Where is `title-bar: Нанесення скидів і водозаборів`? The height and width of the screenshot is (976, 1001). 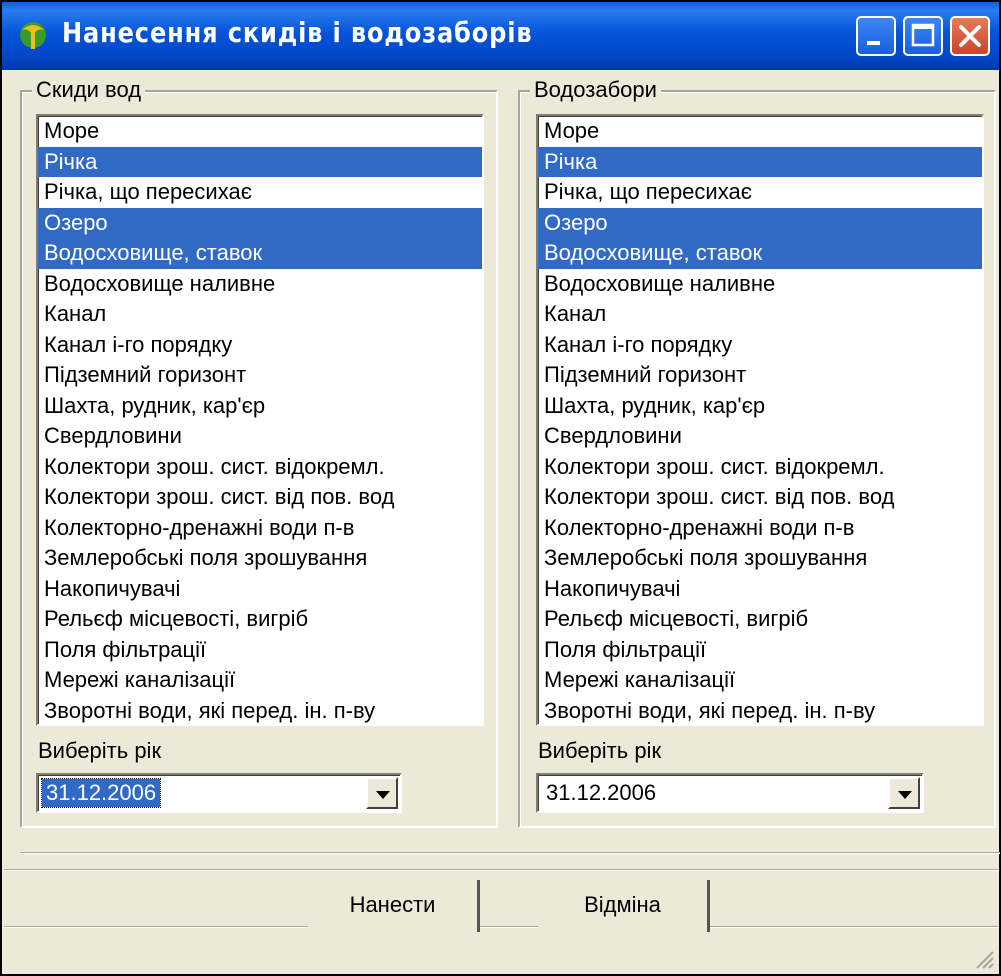 title-bar: Нанесення скидів і водозаборів is located at coordinates (500, 36).